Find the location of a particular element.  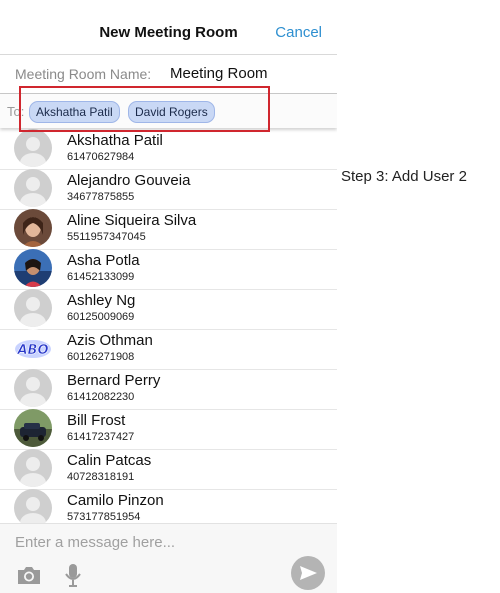

meeting-room-name-field: Meeting Room is located at coordinates (219, 73).